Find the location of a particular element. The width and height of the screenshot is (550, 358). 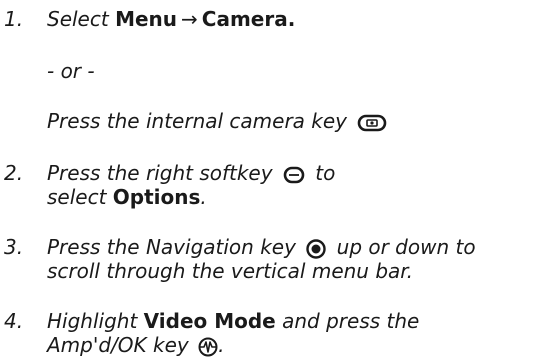

step-number: 1. is located at coordinates (14, 19).